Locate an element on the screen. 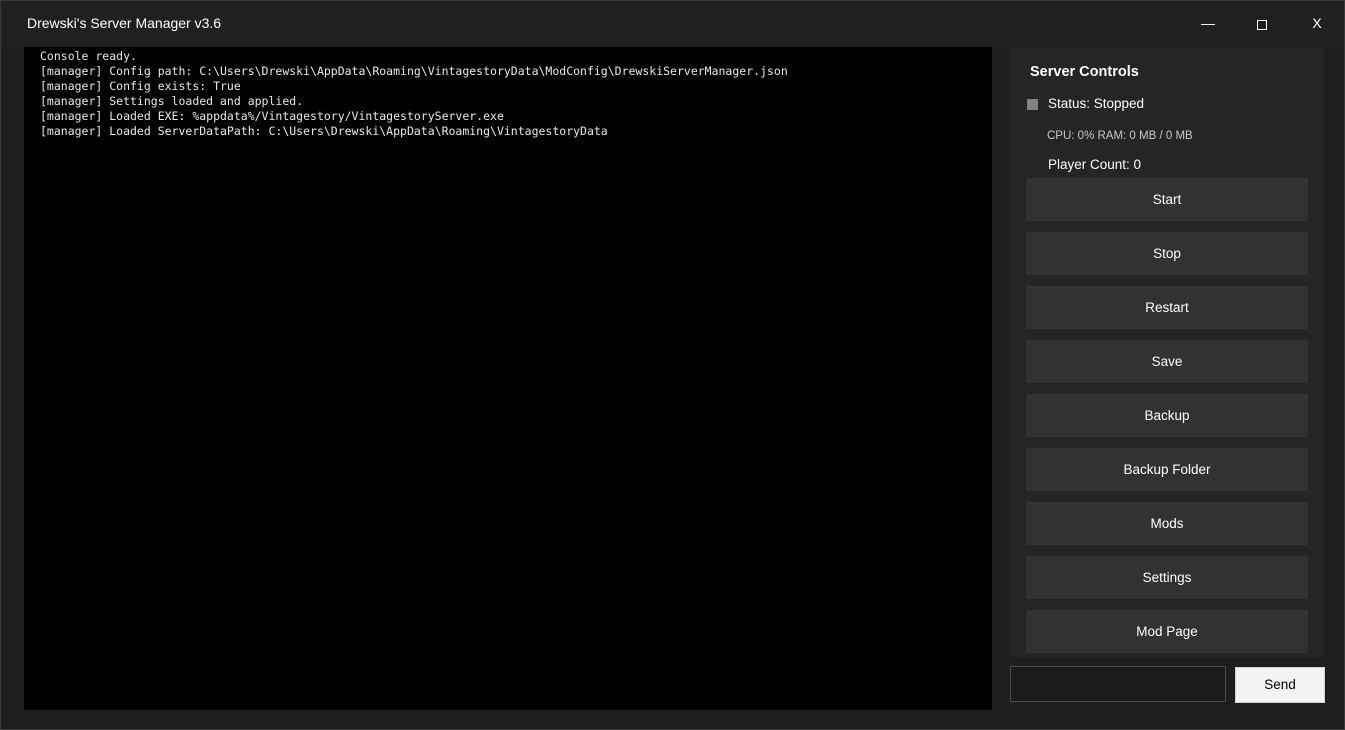 This screenshot has width=1345, height=730. mods-button: Mods is located at coordinates (1167, 523).